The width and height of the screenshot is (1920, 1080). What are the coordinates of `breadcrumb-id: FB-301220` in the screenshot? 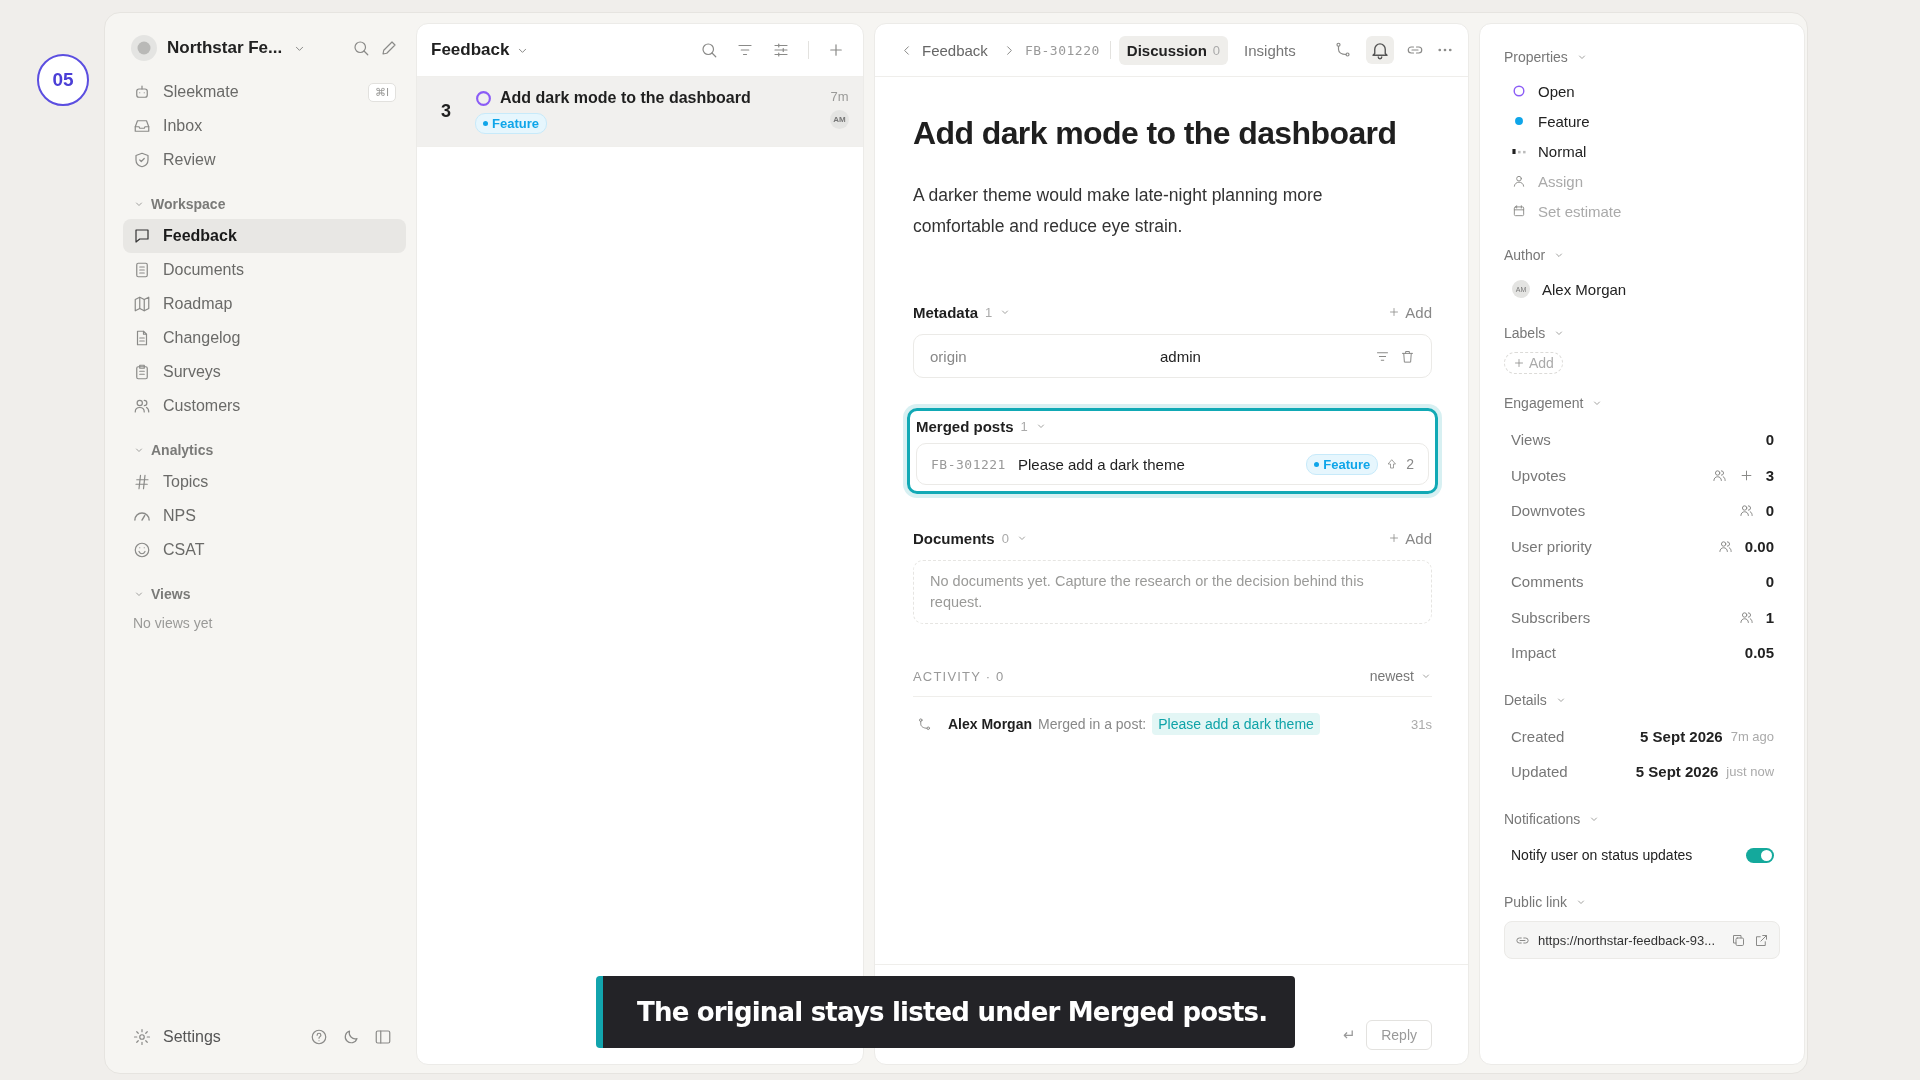 It's located at (1062, 50).